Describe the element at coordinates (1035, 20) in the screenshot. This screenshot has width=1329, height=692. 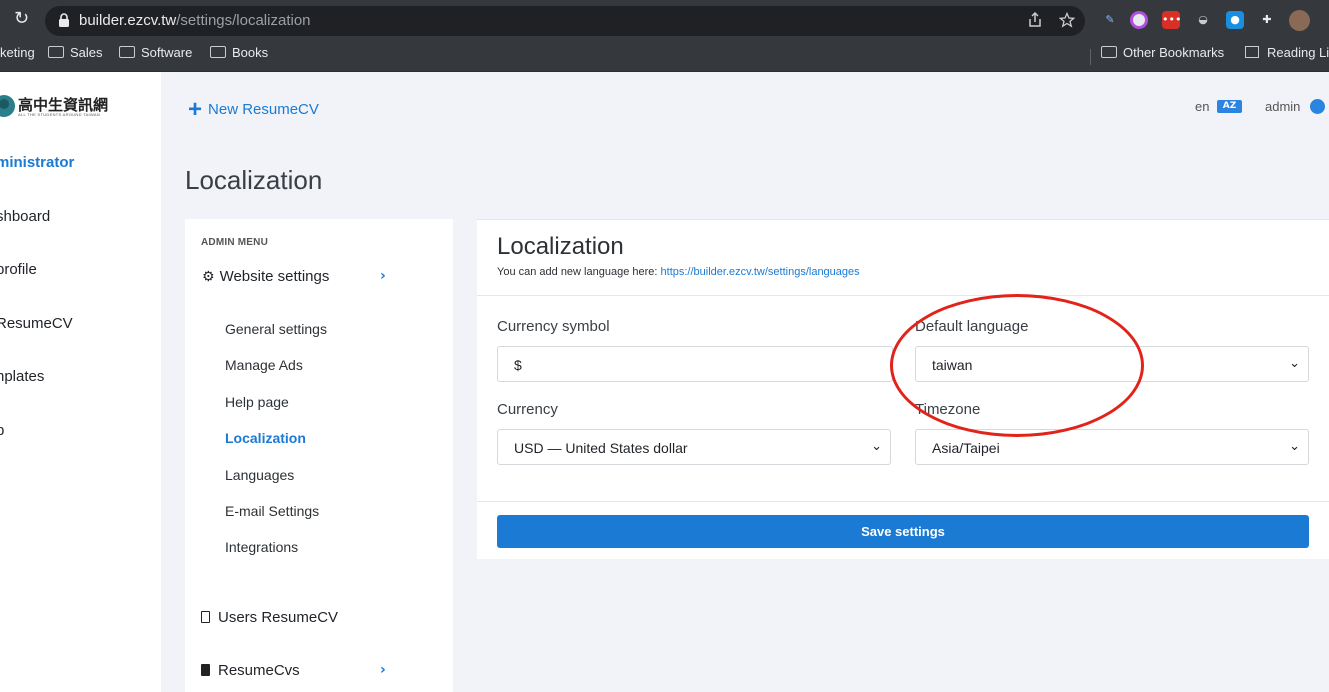
I see `share-icon` at that location.